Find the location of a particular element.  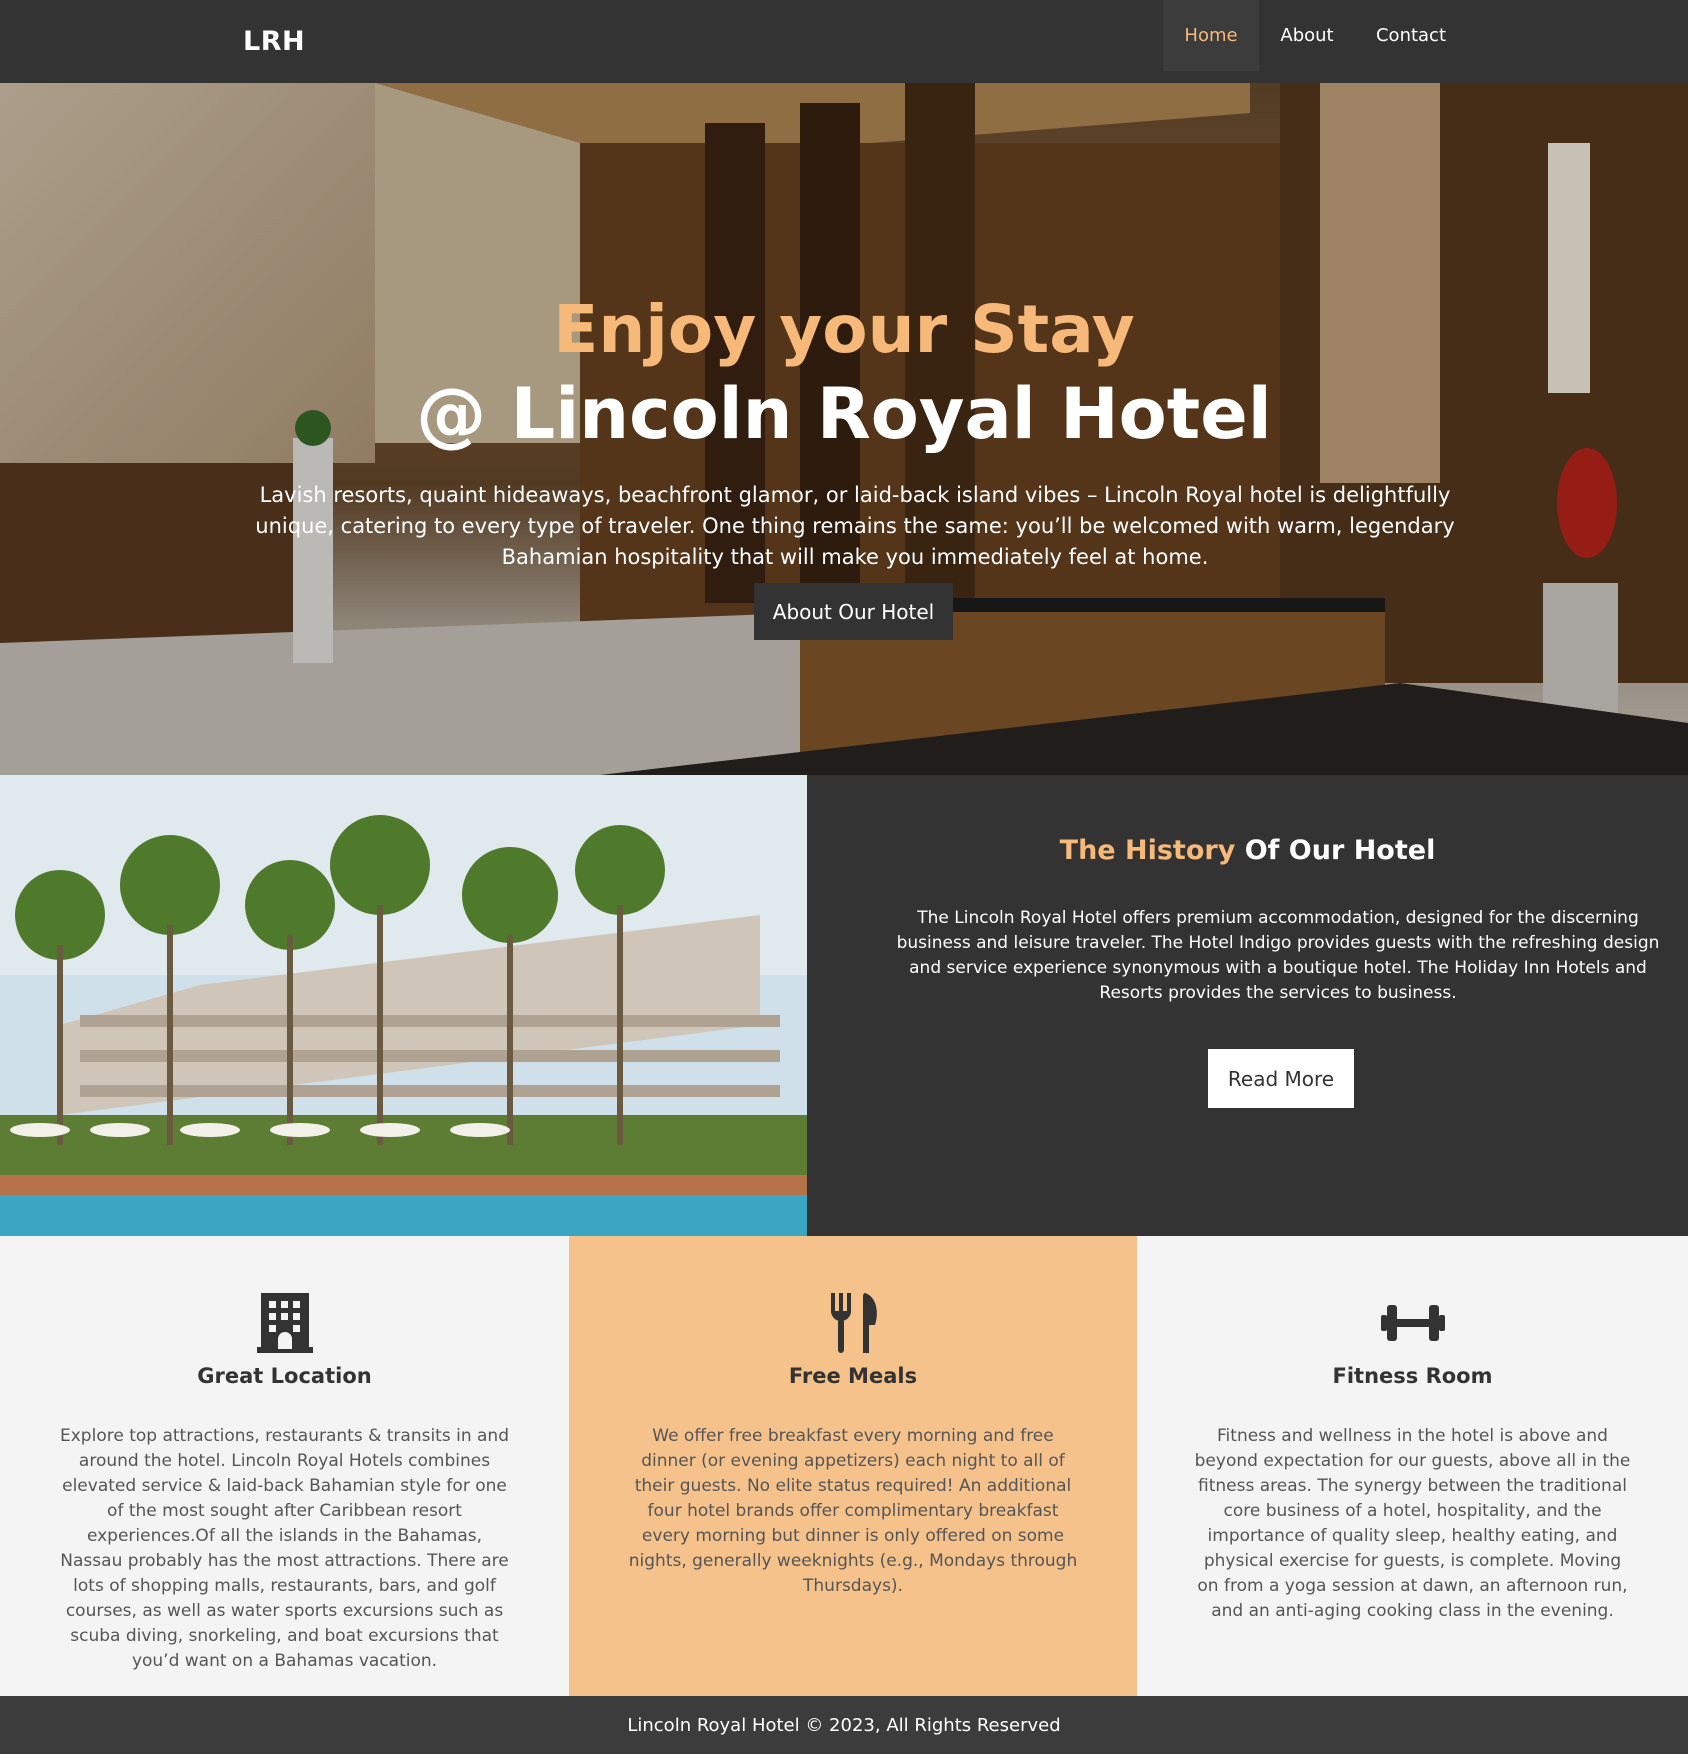

read-more-button: Read More is located at coordinates (1281, 1078).